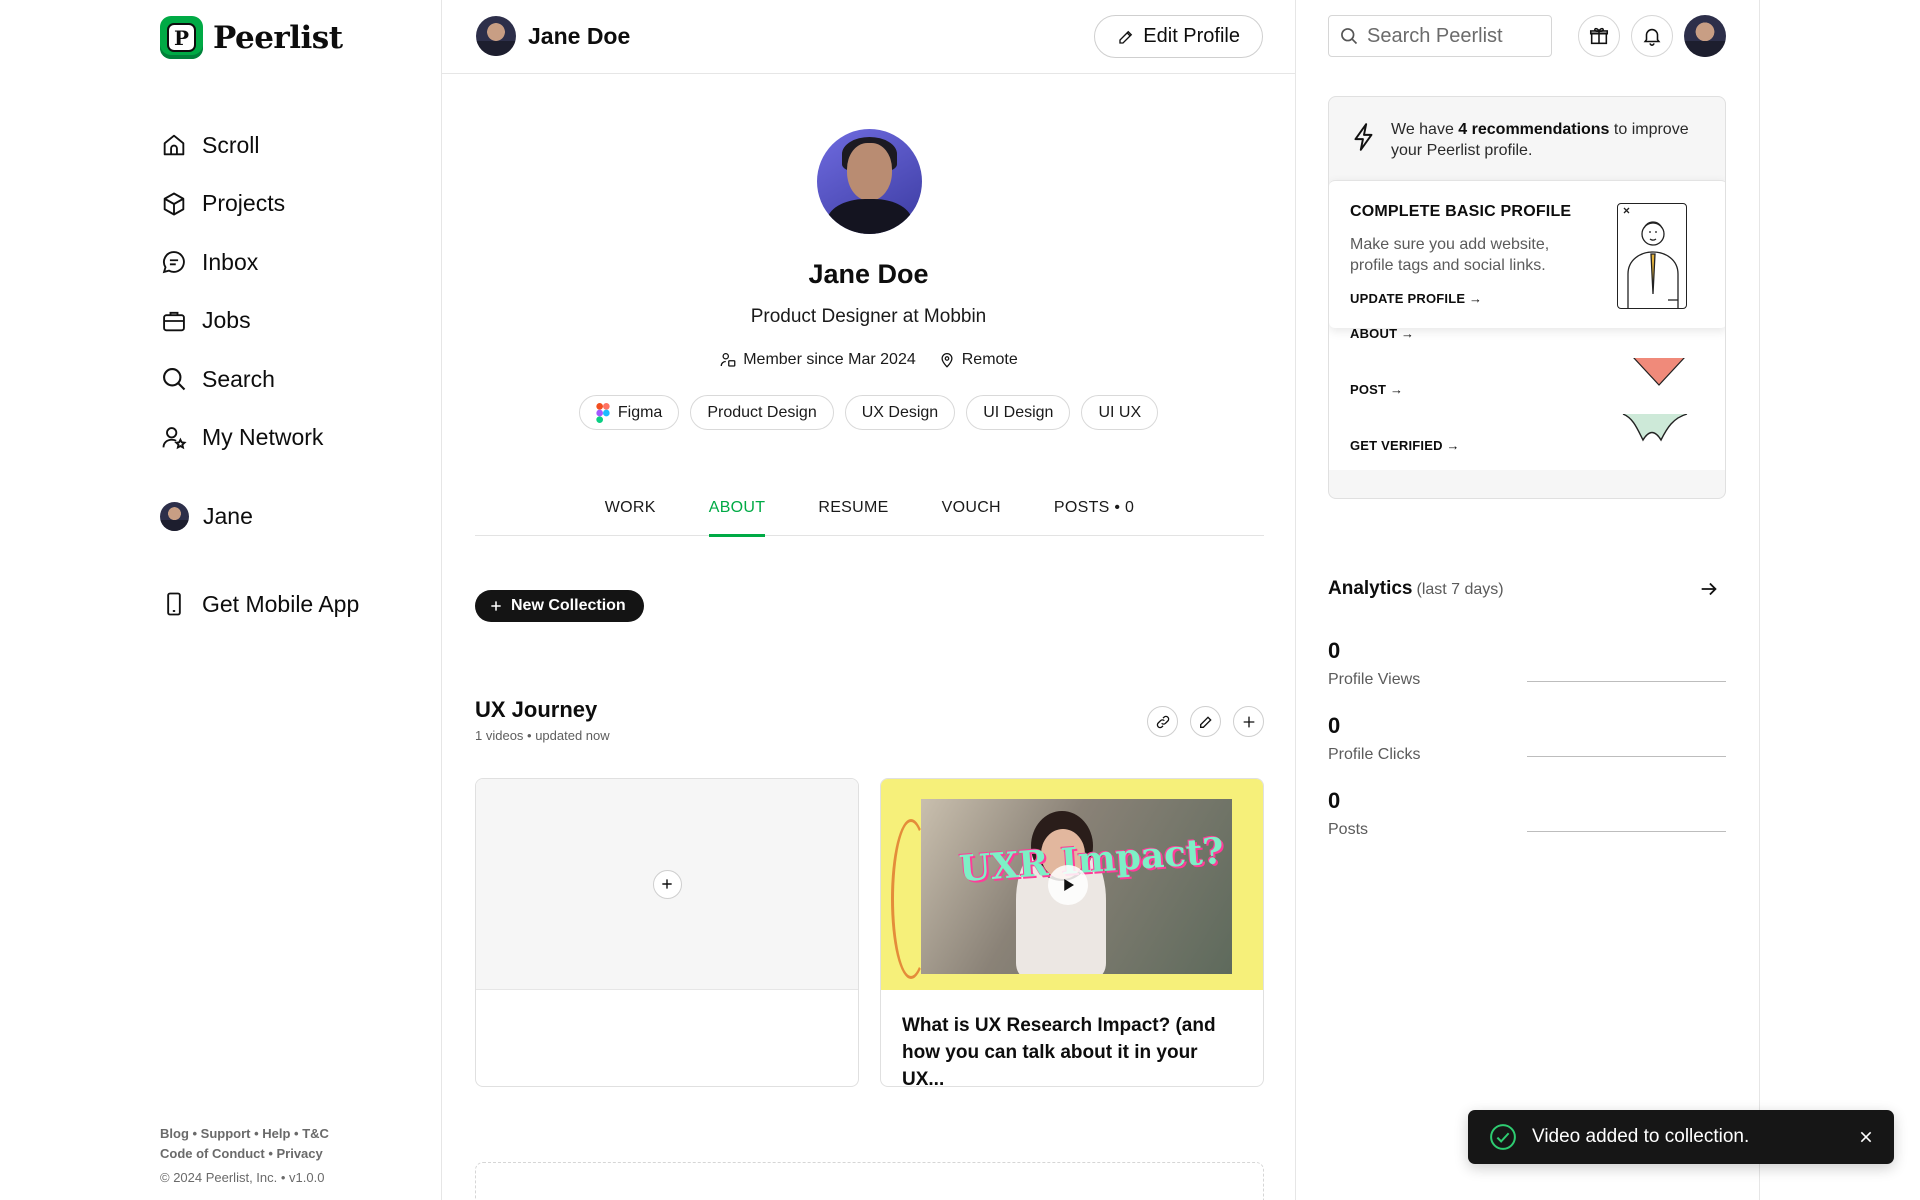  Describe the element at coordinates (259, 604) in the screenshot. I see `get-mobile-app-link: Get Mobile App` at that location.